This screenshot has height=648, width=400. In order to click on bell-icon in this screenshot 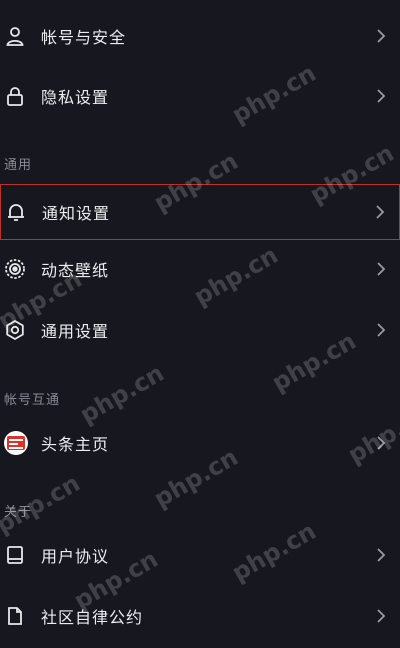, I will do `click(16, 212)`.